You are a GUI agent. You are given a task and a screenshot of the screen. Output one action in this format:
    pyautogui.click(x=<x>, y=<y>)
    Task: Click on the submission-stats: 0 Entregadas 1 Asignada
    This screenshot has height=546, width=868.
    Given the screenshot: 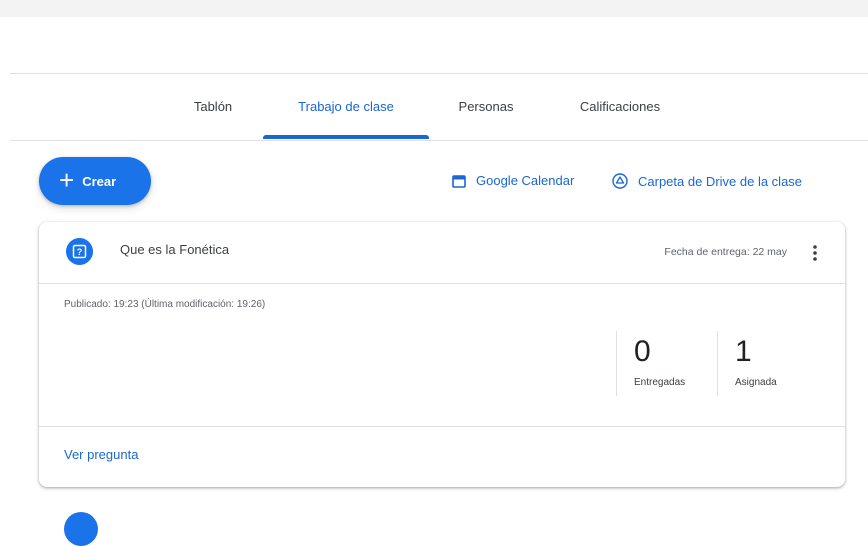 What is the action you would take?
    pyautogui.click(x=726, y=363)
    